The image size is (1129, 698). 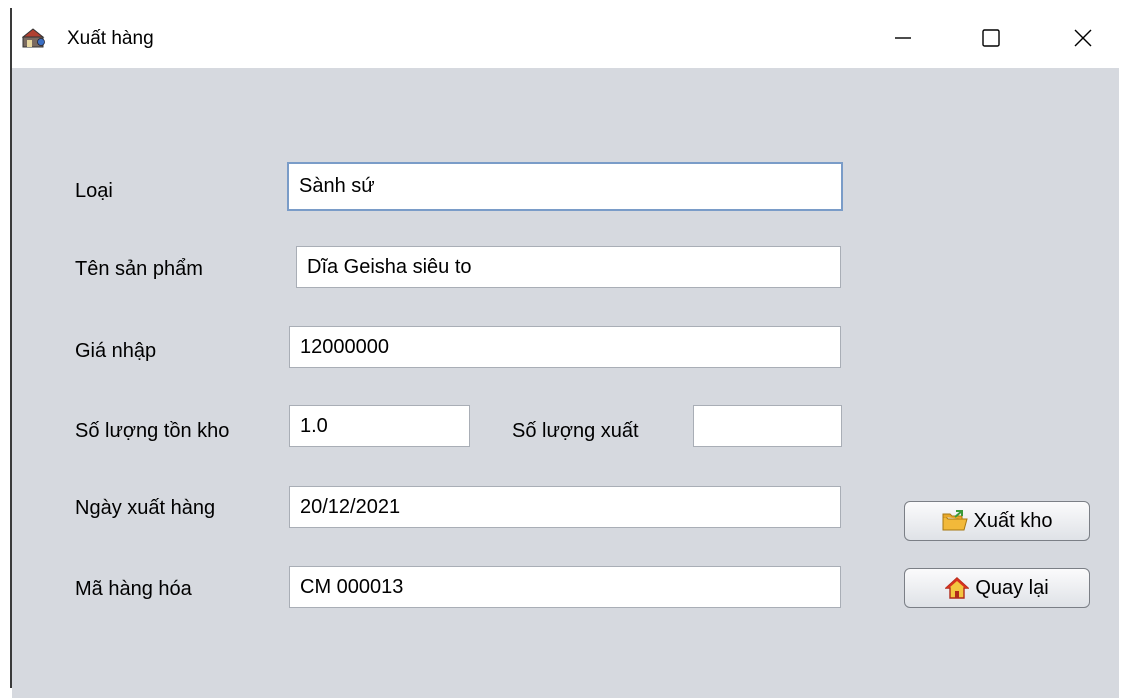 I want to click on minimize-button, so click(x=903, y=38).